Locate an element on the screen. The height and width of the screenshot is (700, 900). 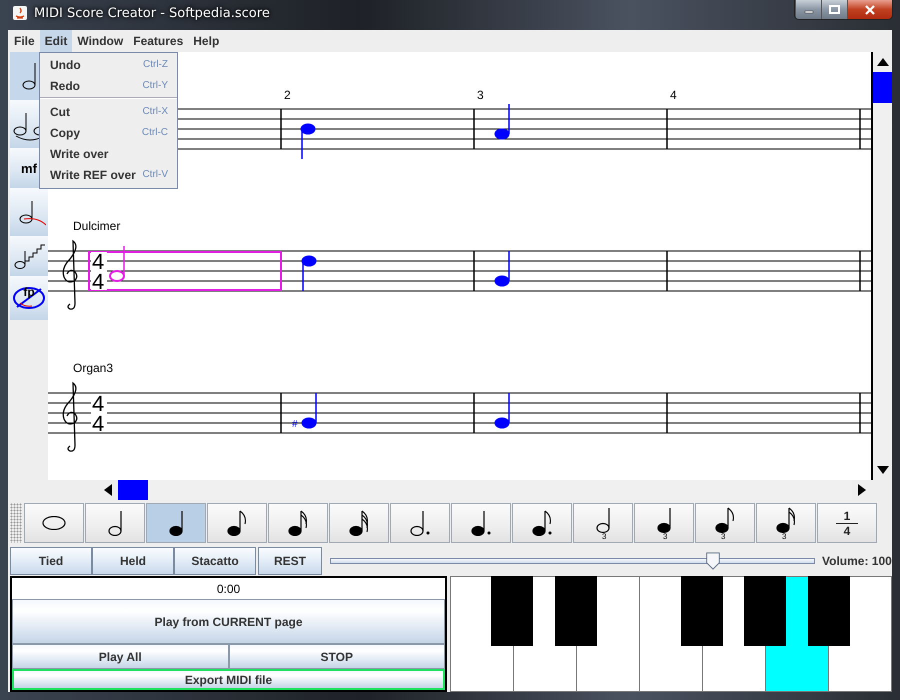
dotted-half-note-icon is located at coordinates (420, 523).